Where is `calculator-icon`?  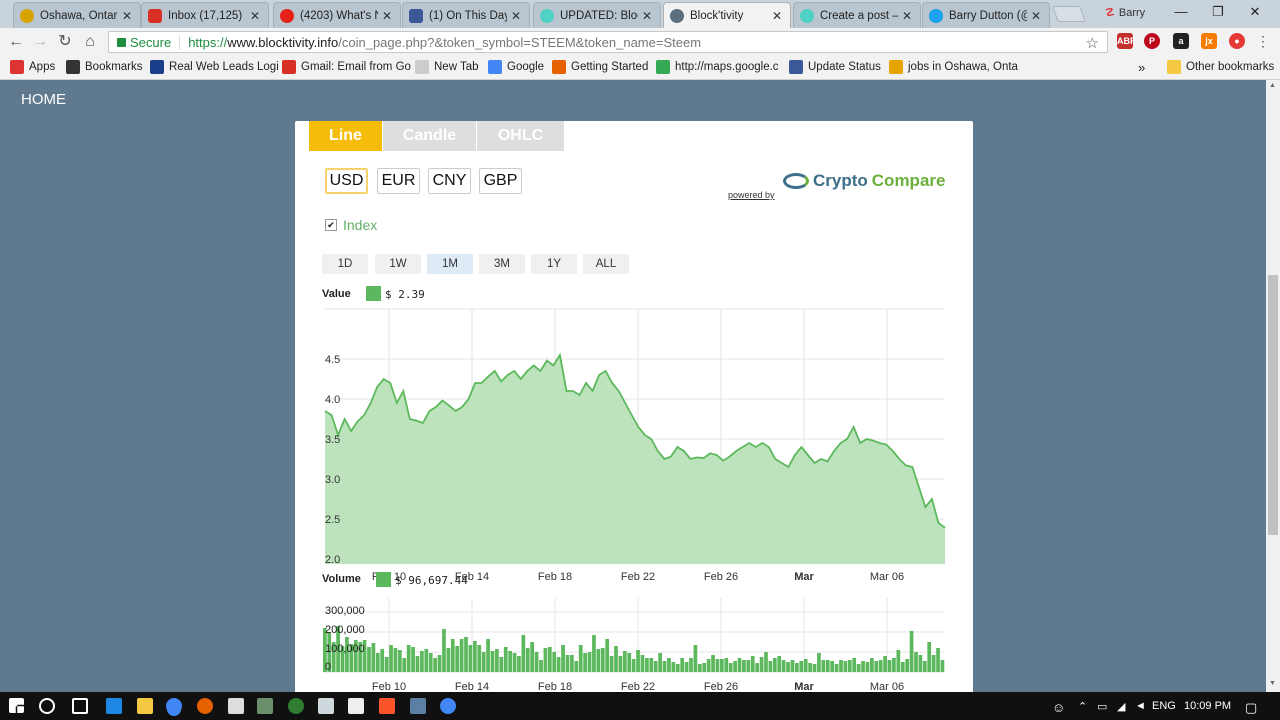 calculator-icon is located at coordinates (356, 706).